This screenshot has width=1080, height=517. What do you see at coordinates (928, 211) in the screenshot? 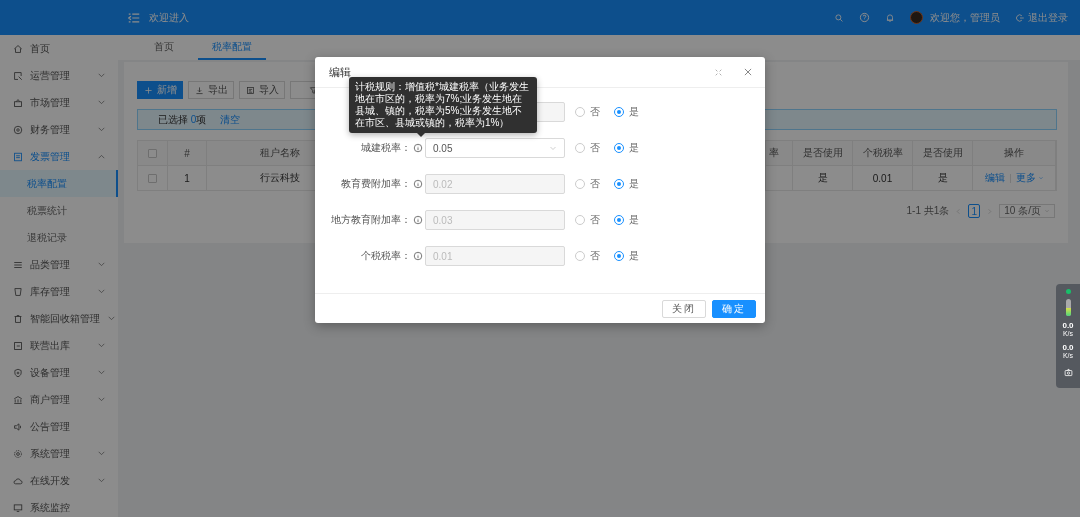
I see `total-count: 1-1 共1条` at bounding box center [928, 211].